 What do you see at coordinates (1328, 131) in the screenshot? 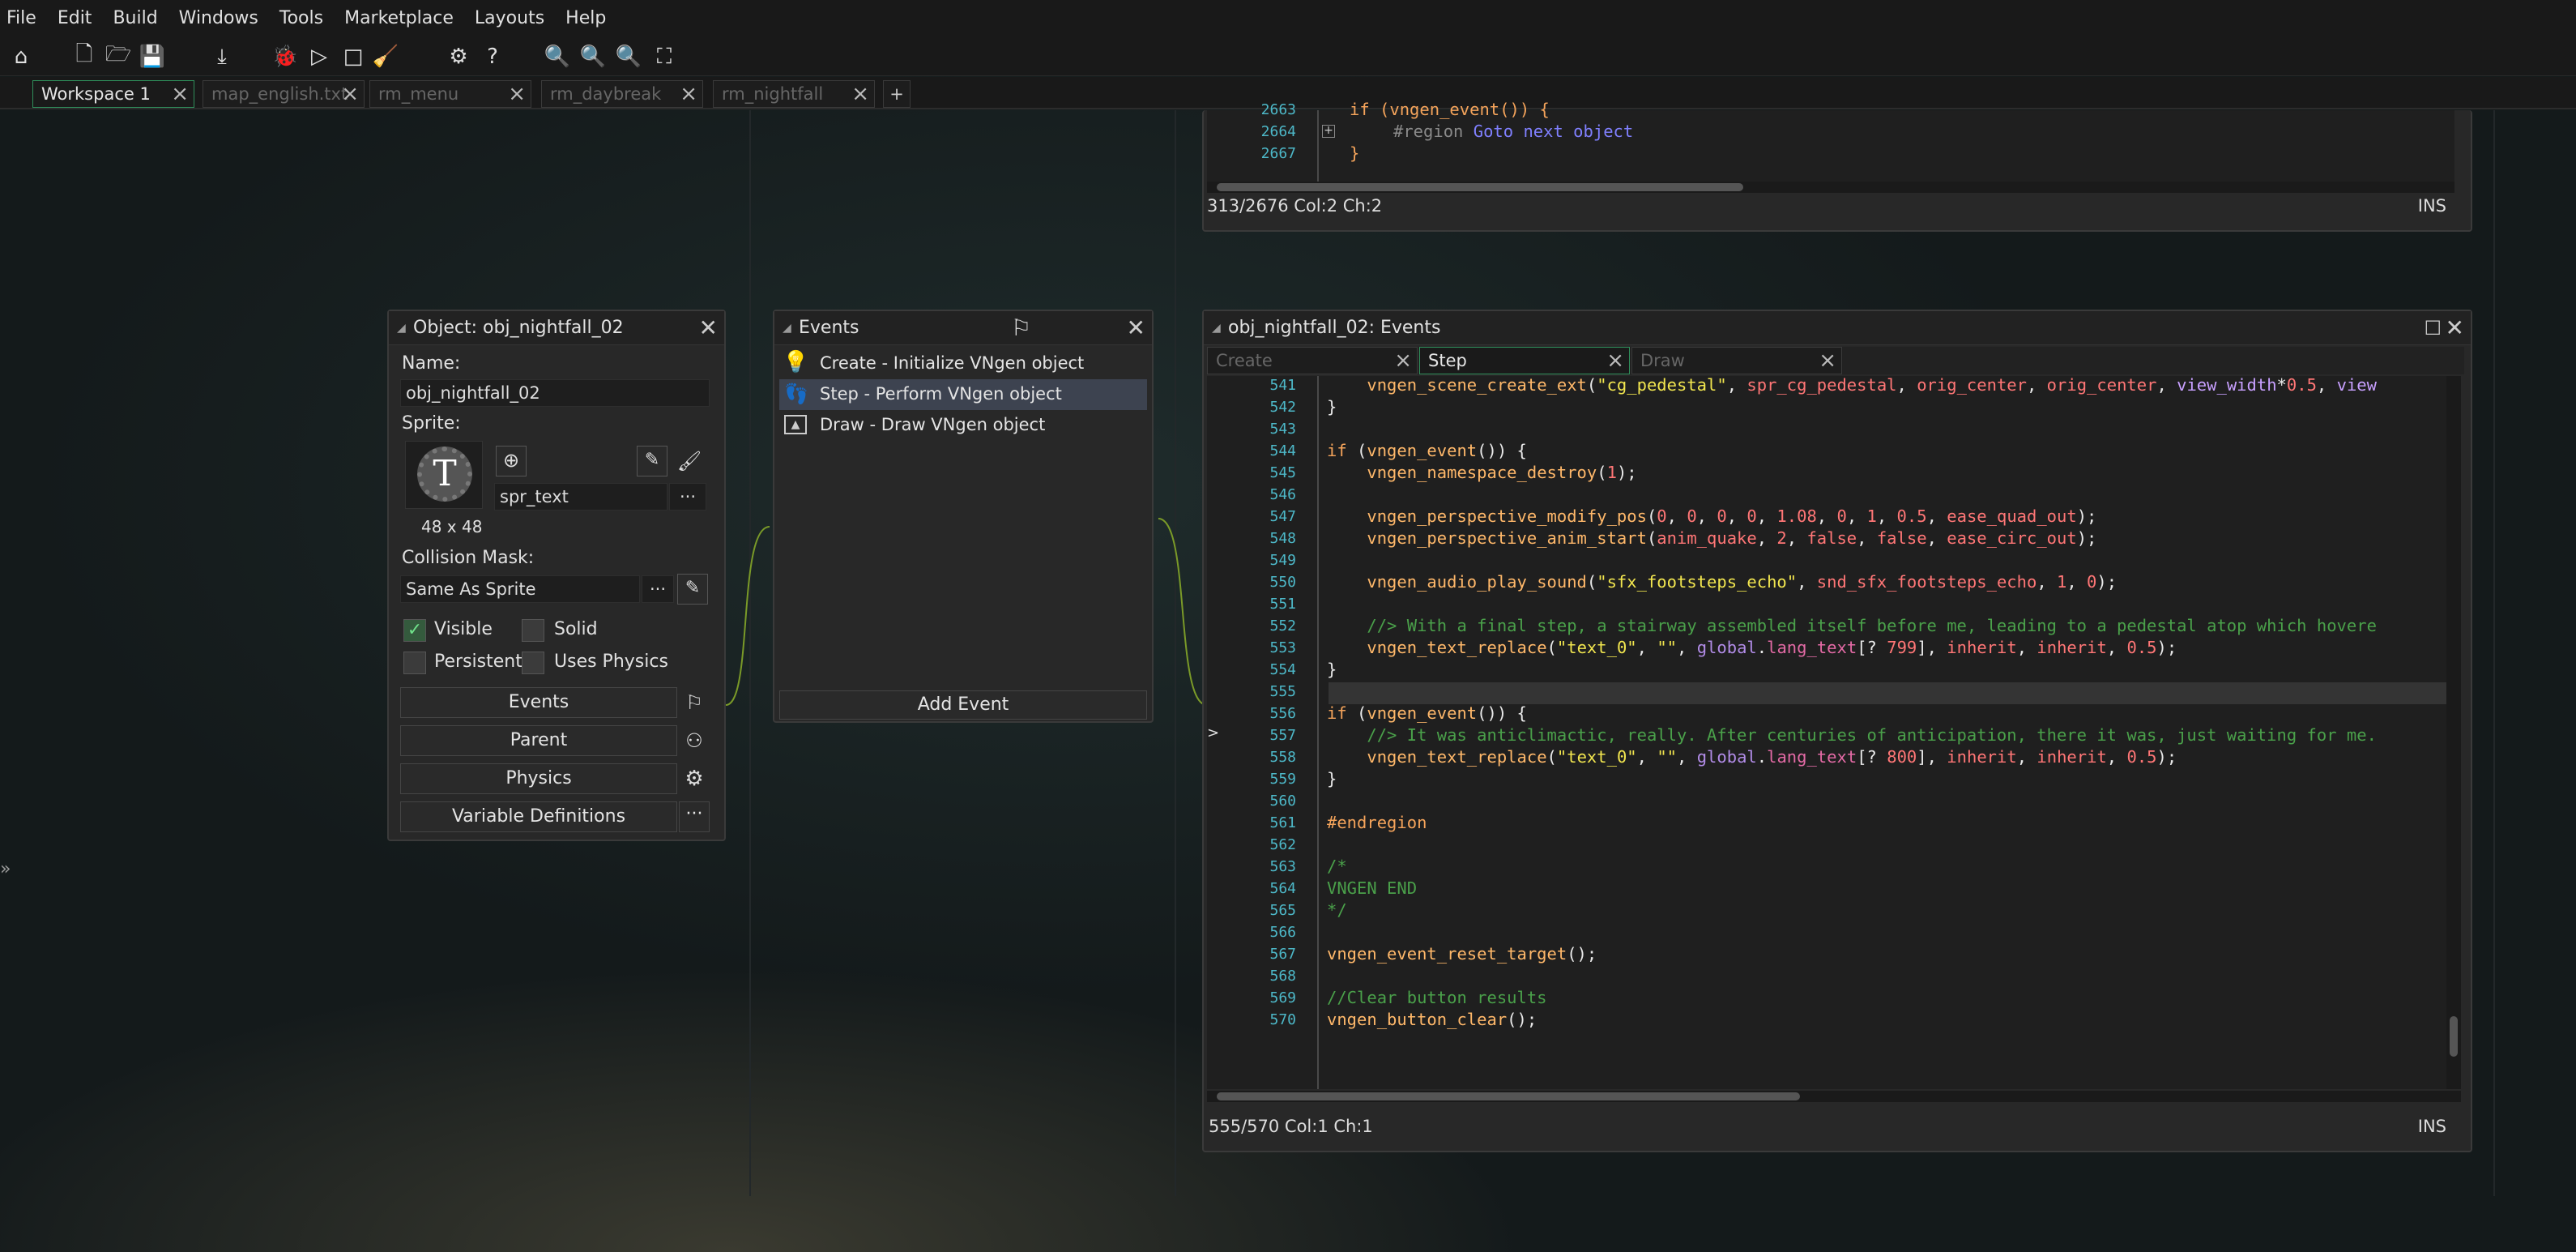
I see `fold-icon: +` at bounding box center [1328, 131].